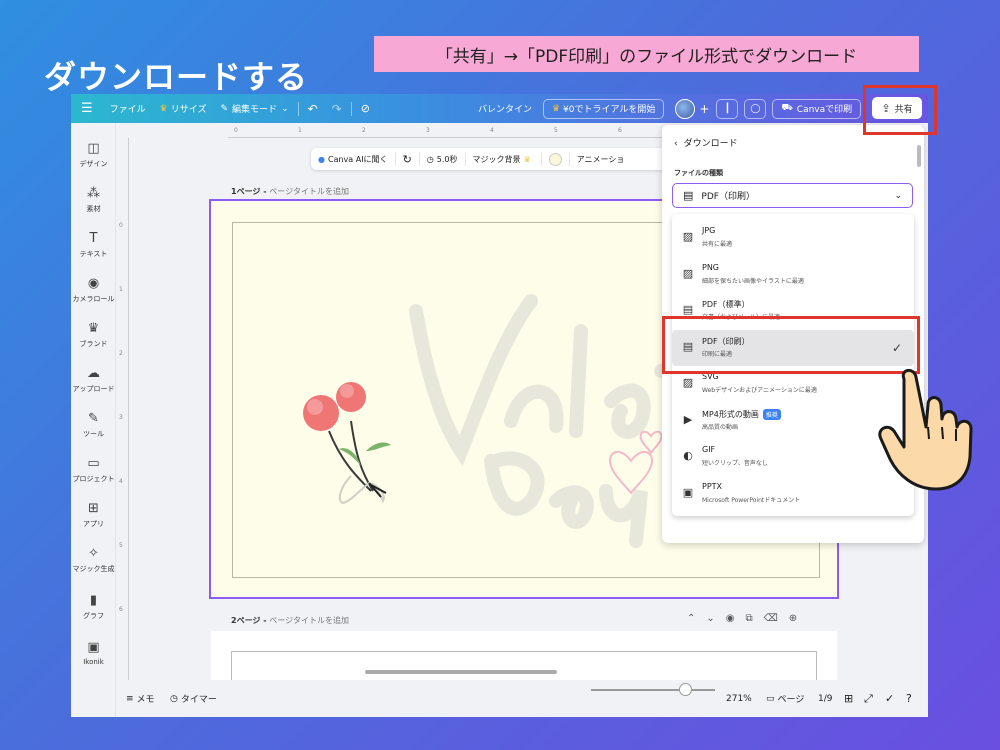 The height and width of the screenshot is (750, 1000). I want to click on sidebar-item-2: T テキスト, so click(93, 245).